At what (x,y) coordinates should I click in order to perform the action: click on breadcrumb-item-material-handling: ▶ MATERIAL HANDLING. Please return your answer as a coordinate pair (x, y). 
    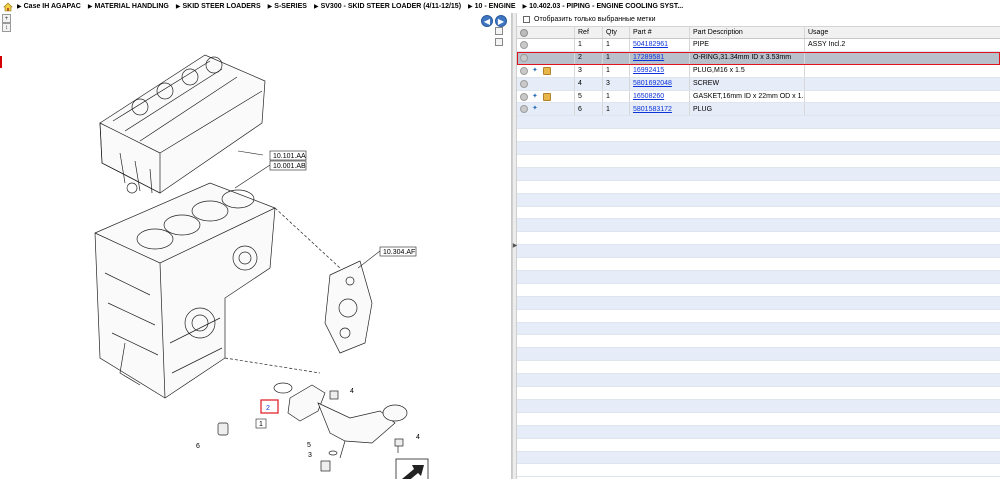
    Looking at the image, I should click on (128, 6).